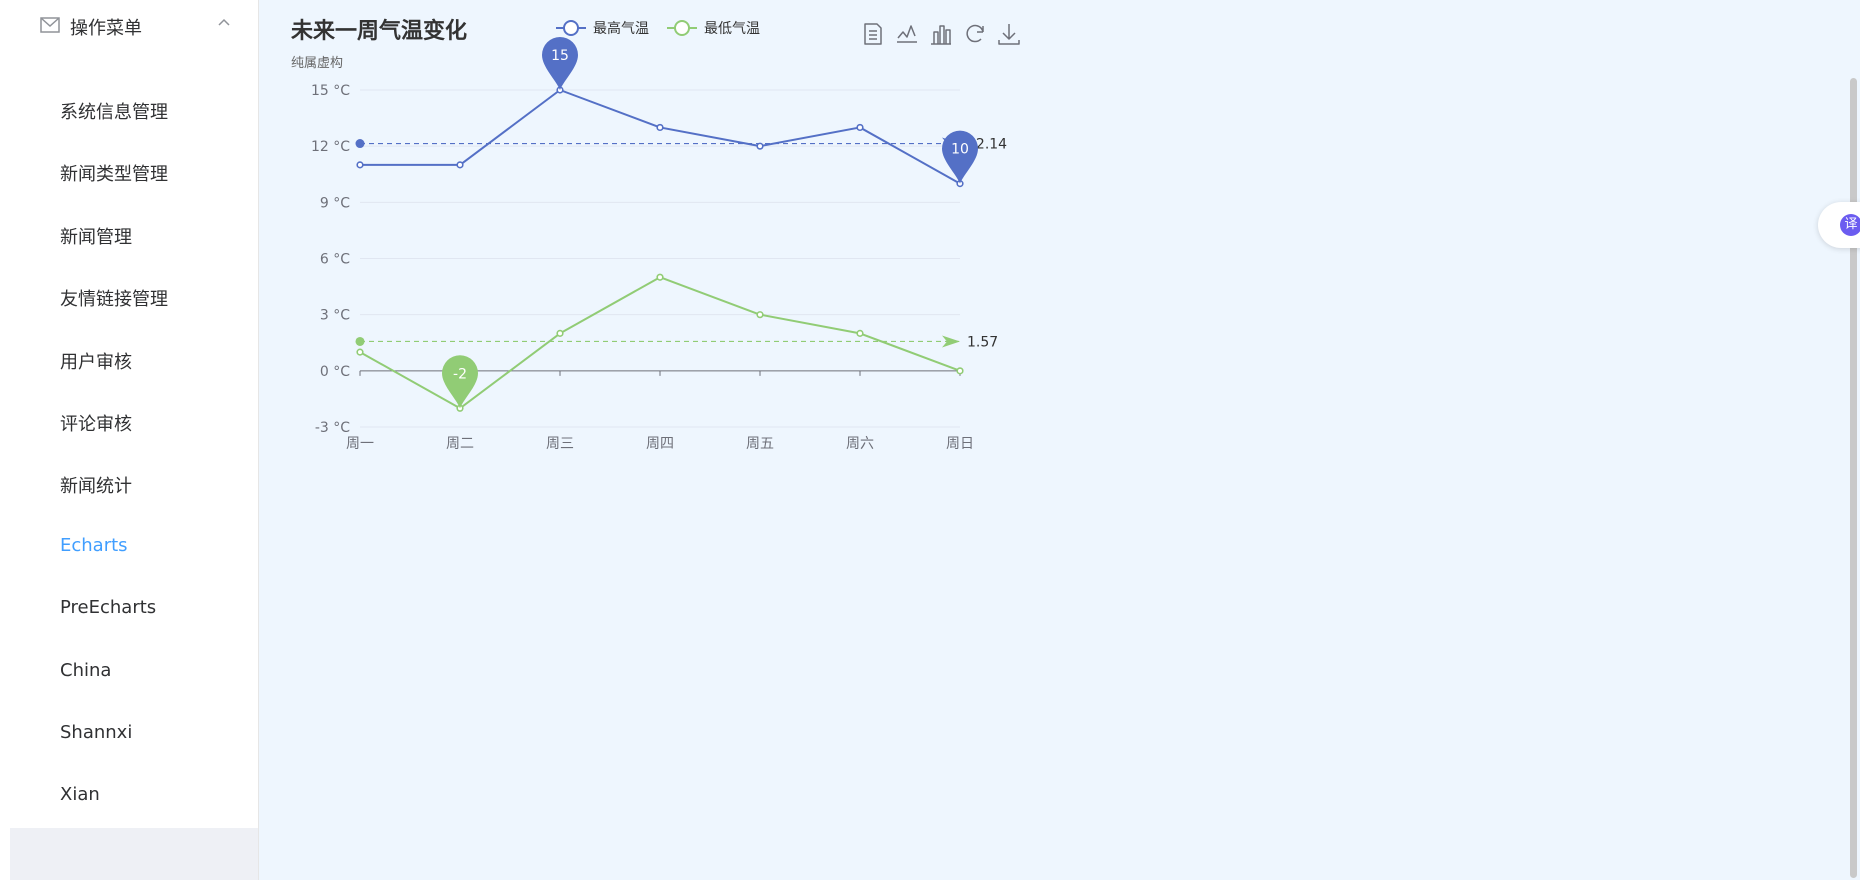 Image resolution: width=1860 pixels, height=890 pixels. I want to click on restore-icon, so click(975, 34).